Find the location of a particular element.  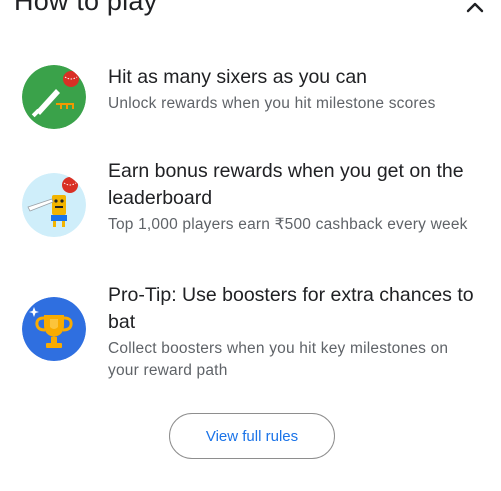

trophy-icon is located at coordinates (54, 329).